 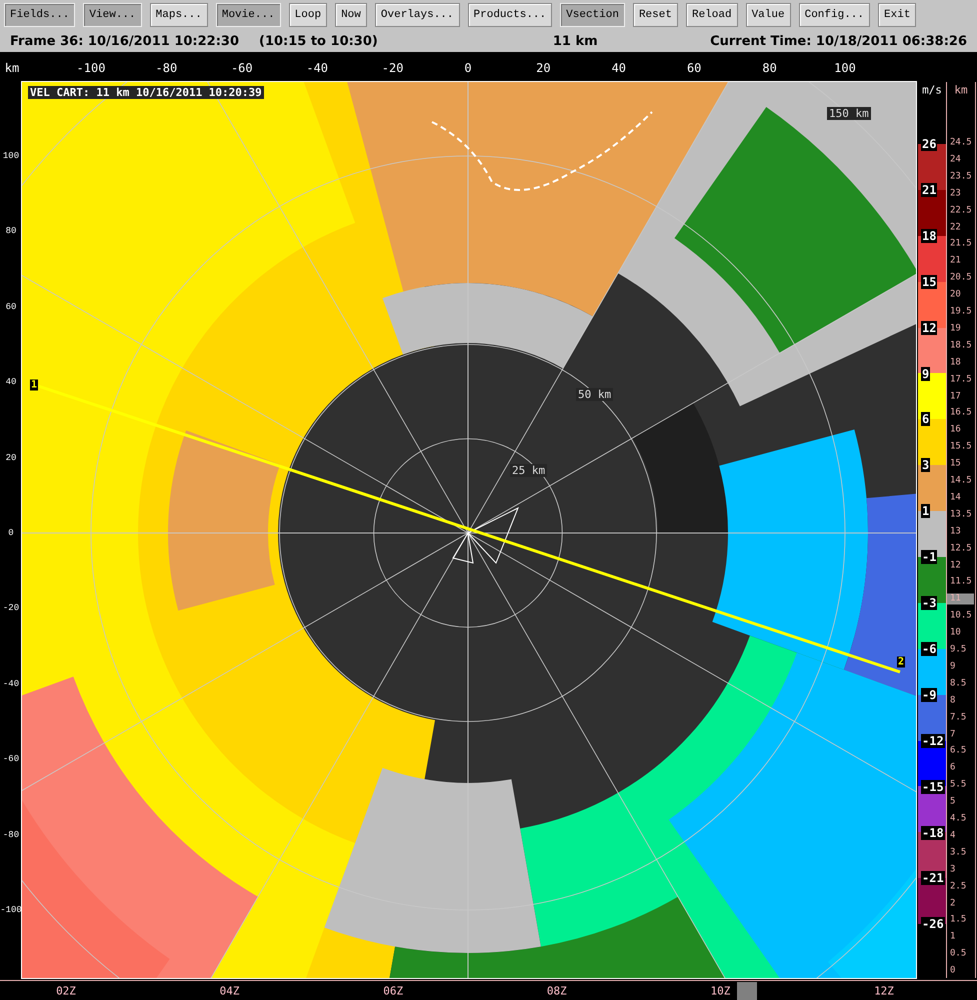 What do you see at coordinates (929, 603) in the screenshot?
I see `scale-value-label: -3` at bounding box center [929, 603].